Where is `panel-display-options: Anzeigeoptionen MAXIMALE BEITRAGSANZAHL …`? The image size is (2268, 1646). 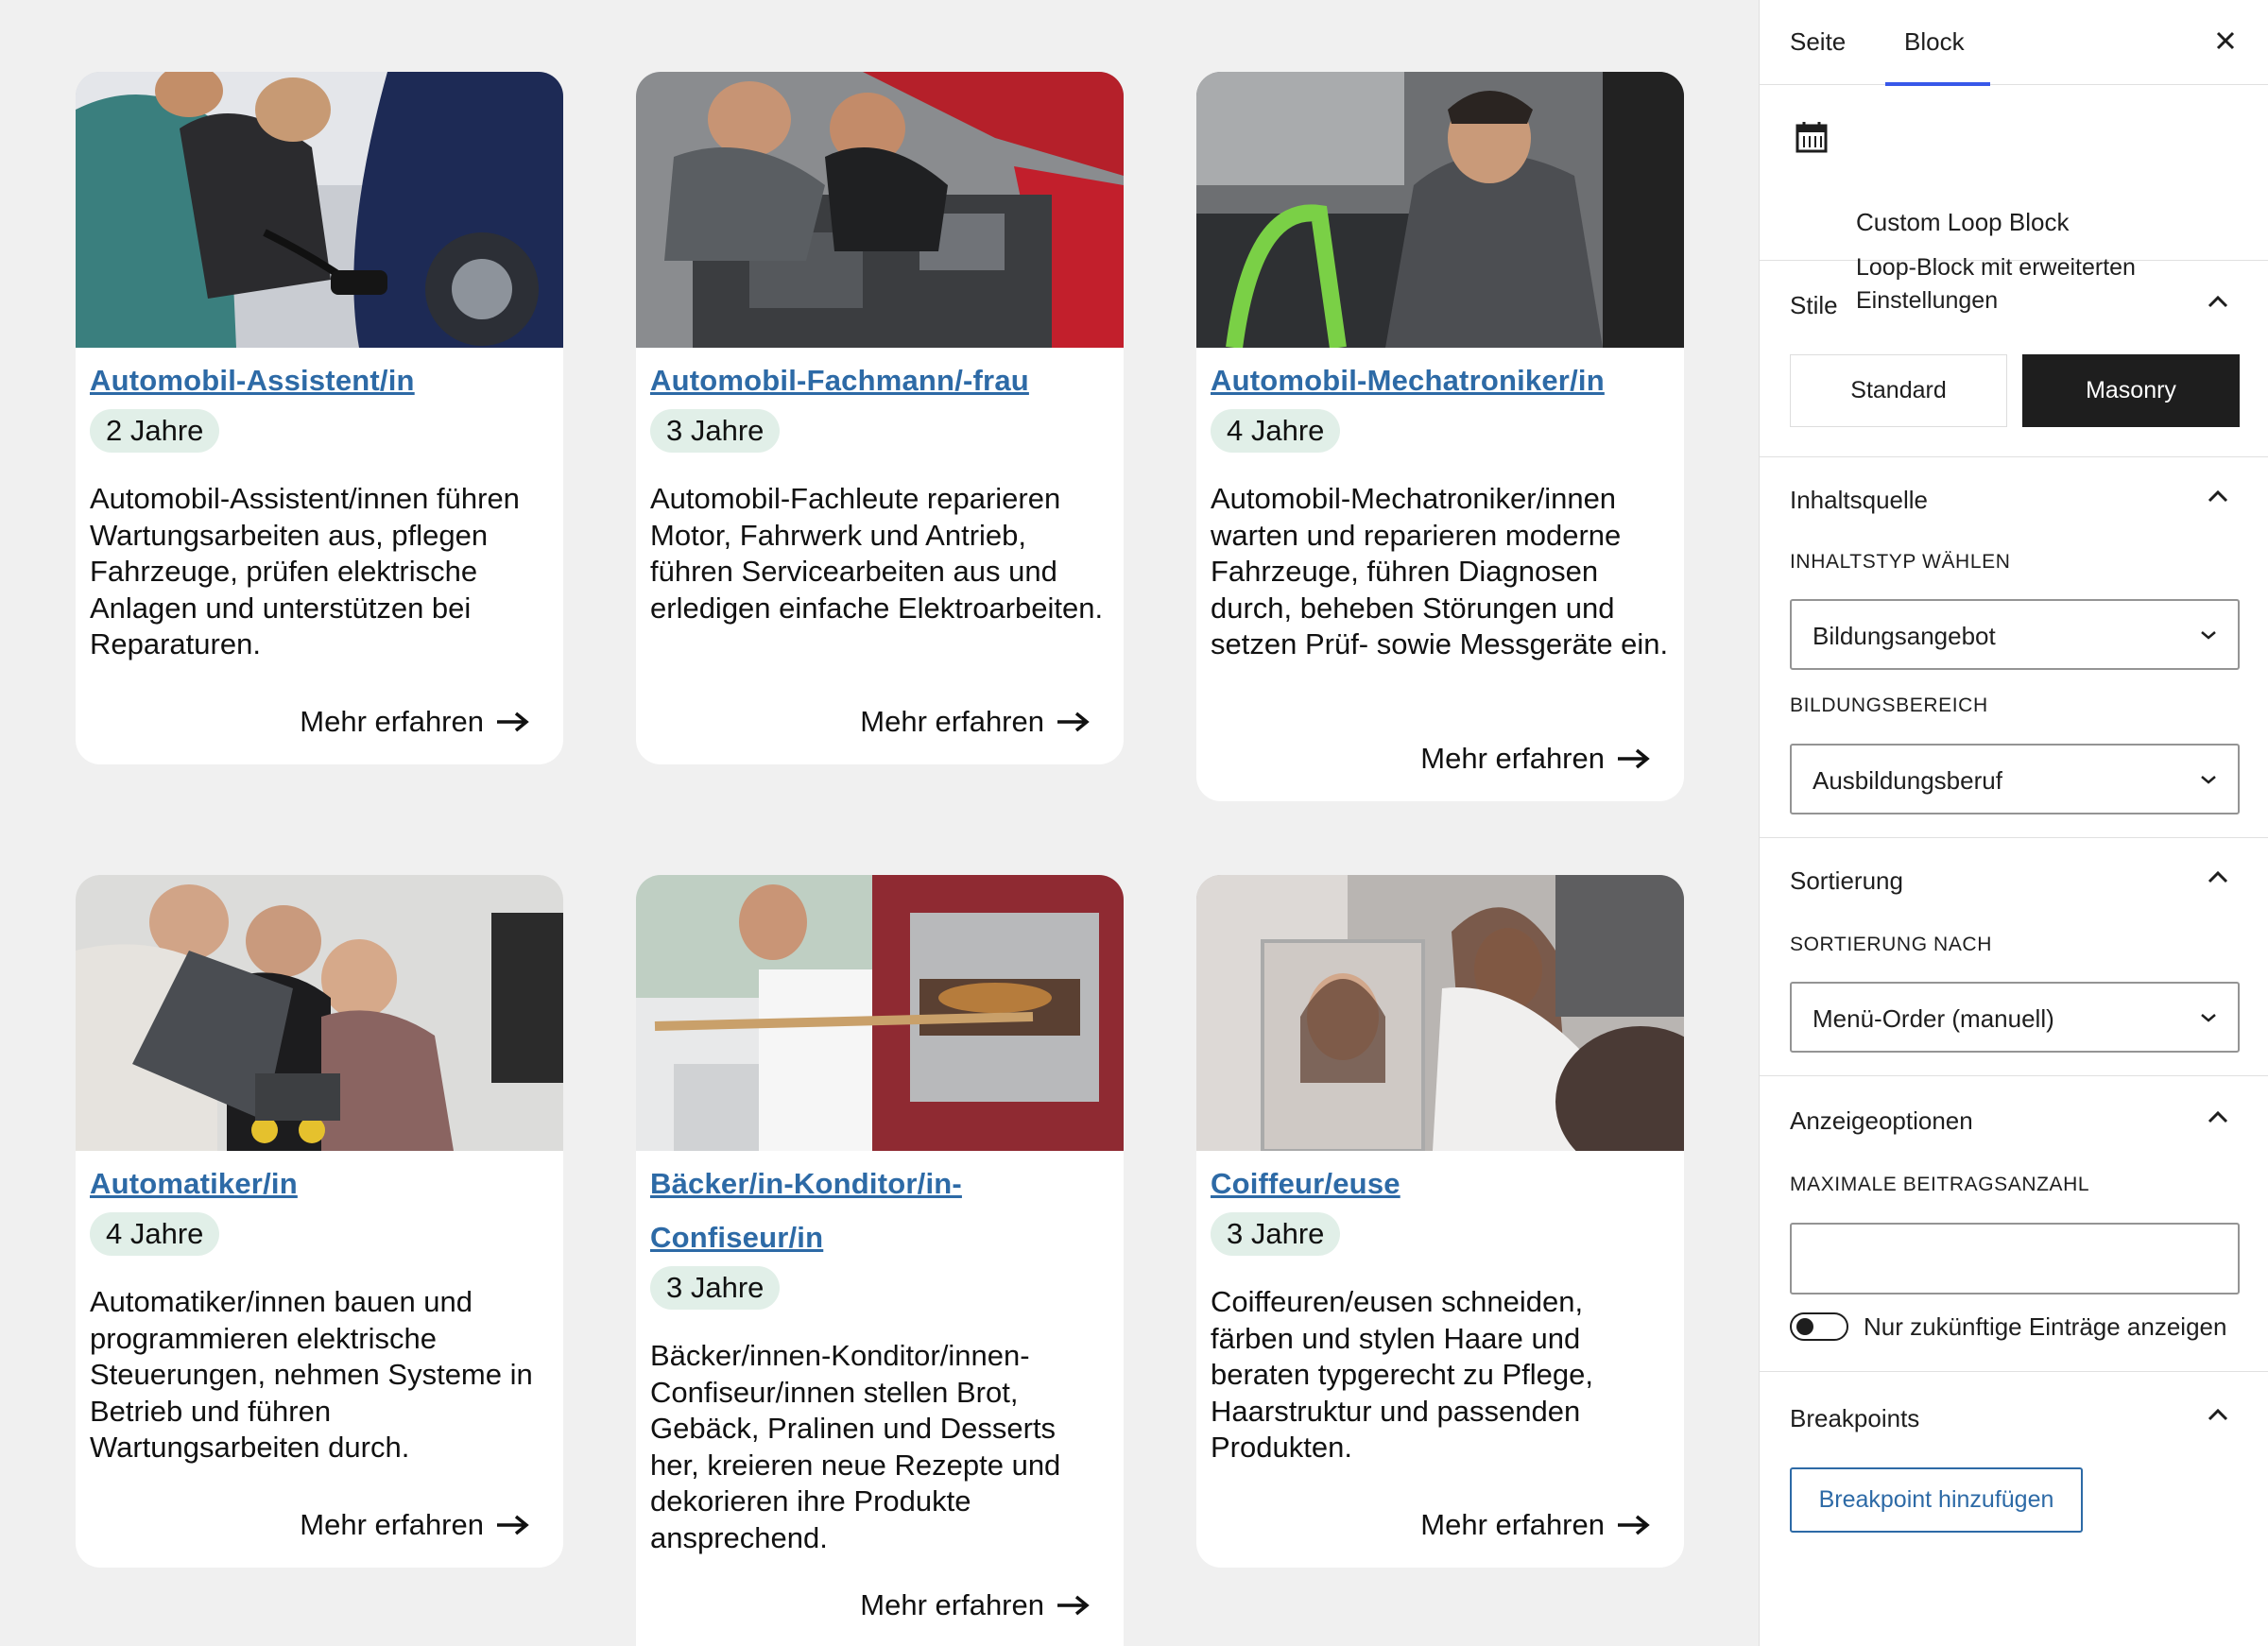
panel-display-options: Anzeigeoptionen MAXIMALE BEITRAGSANZAHL … is located at coordinates (2014, 1224).